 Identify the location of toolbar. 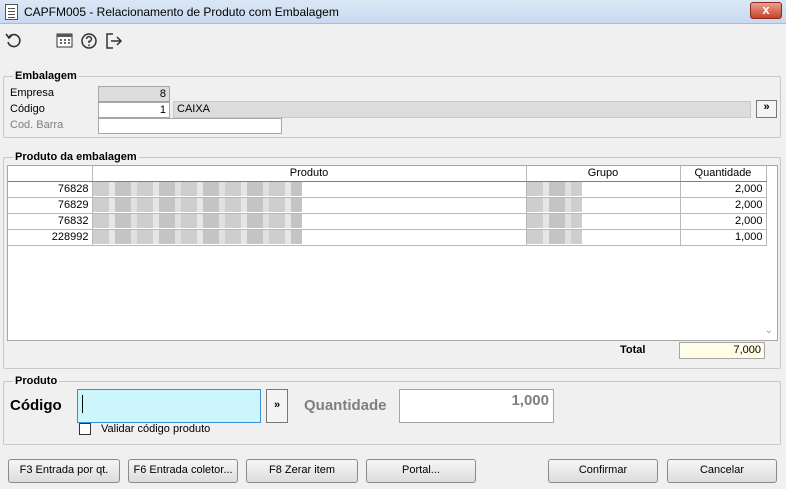
(393, 41).